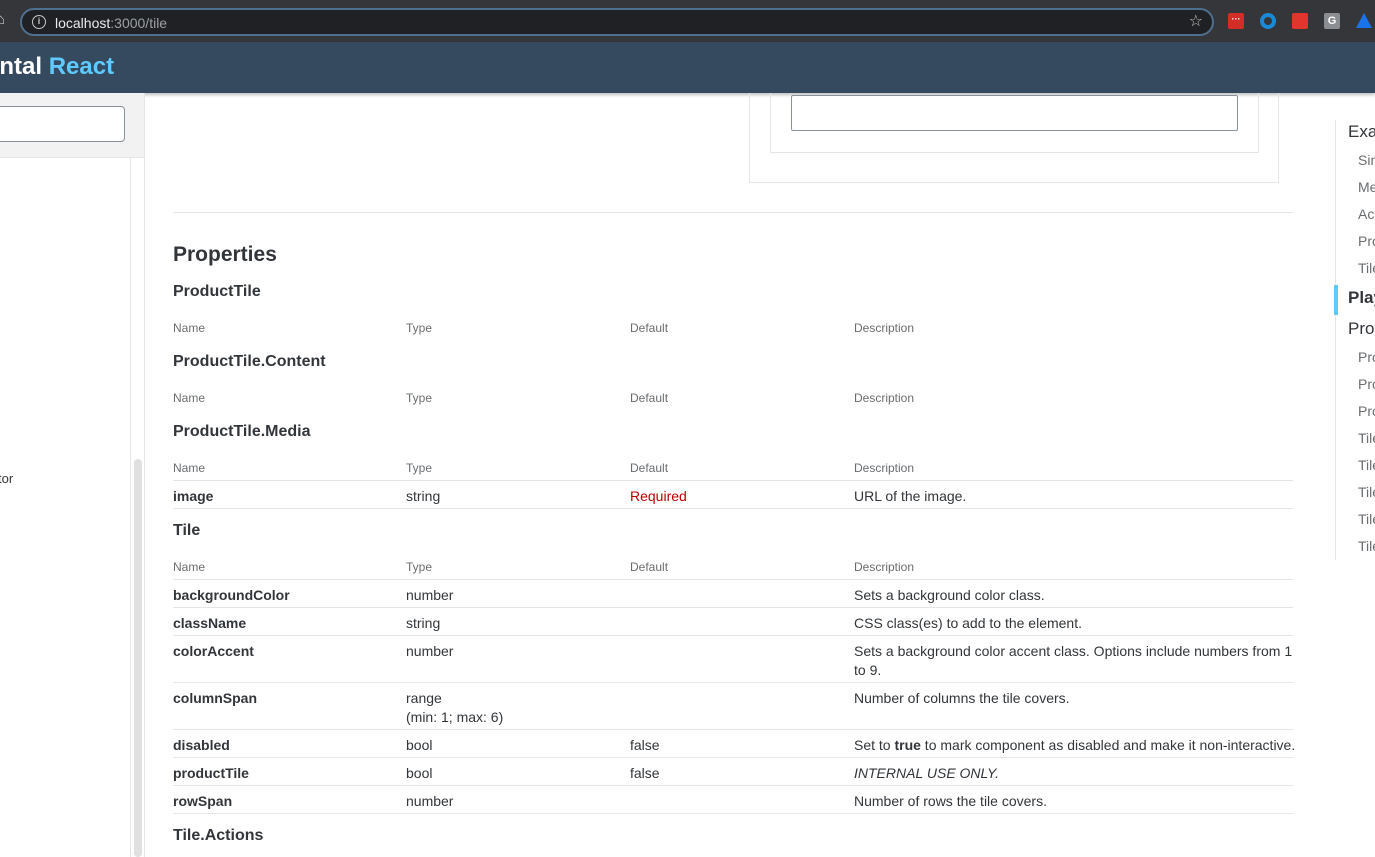 The width and height of the screenshot is (1375, 857). I want to click on prop-name: backgroundColor, so click(231, 595).